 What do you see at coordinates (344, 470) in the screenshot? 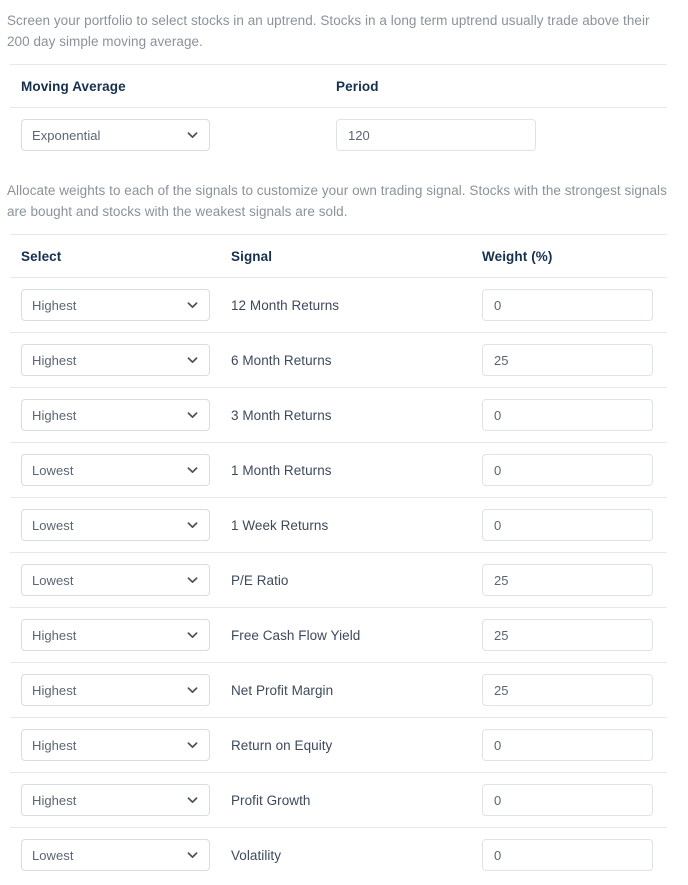
I see `signal-row: Lowest 1 Month Returns 0` at bounding box center [344, 470].